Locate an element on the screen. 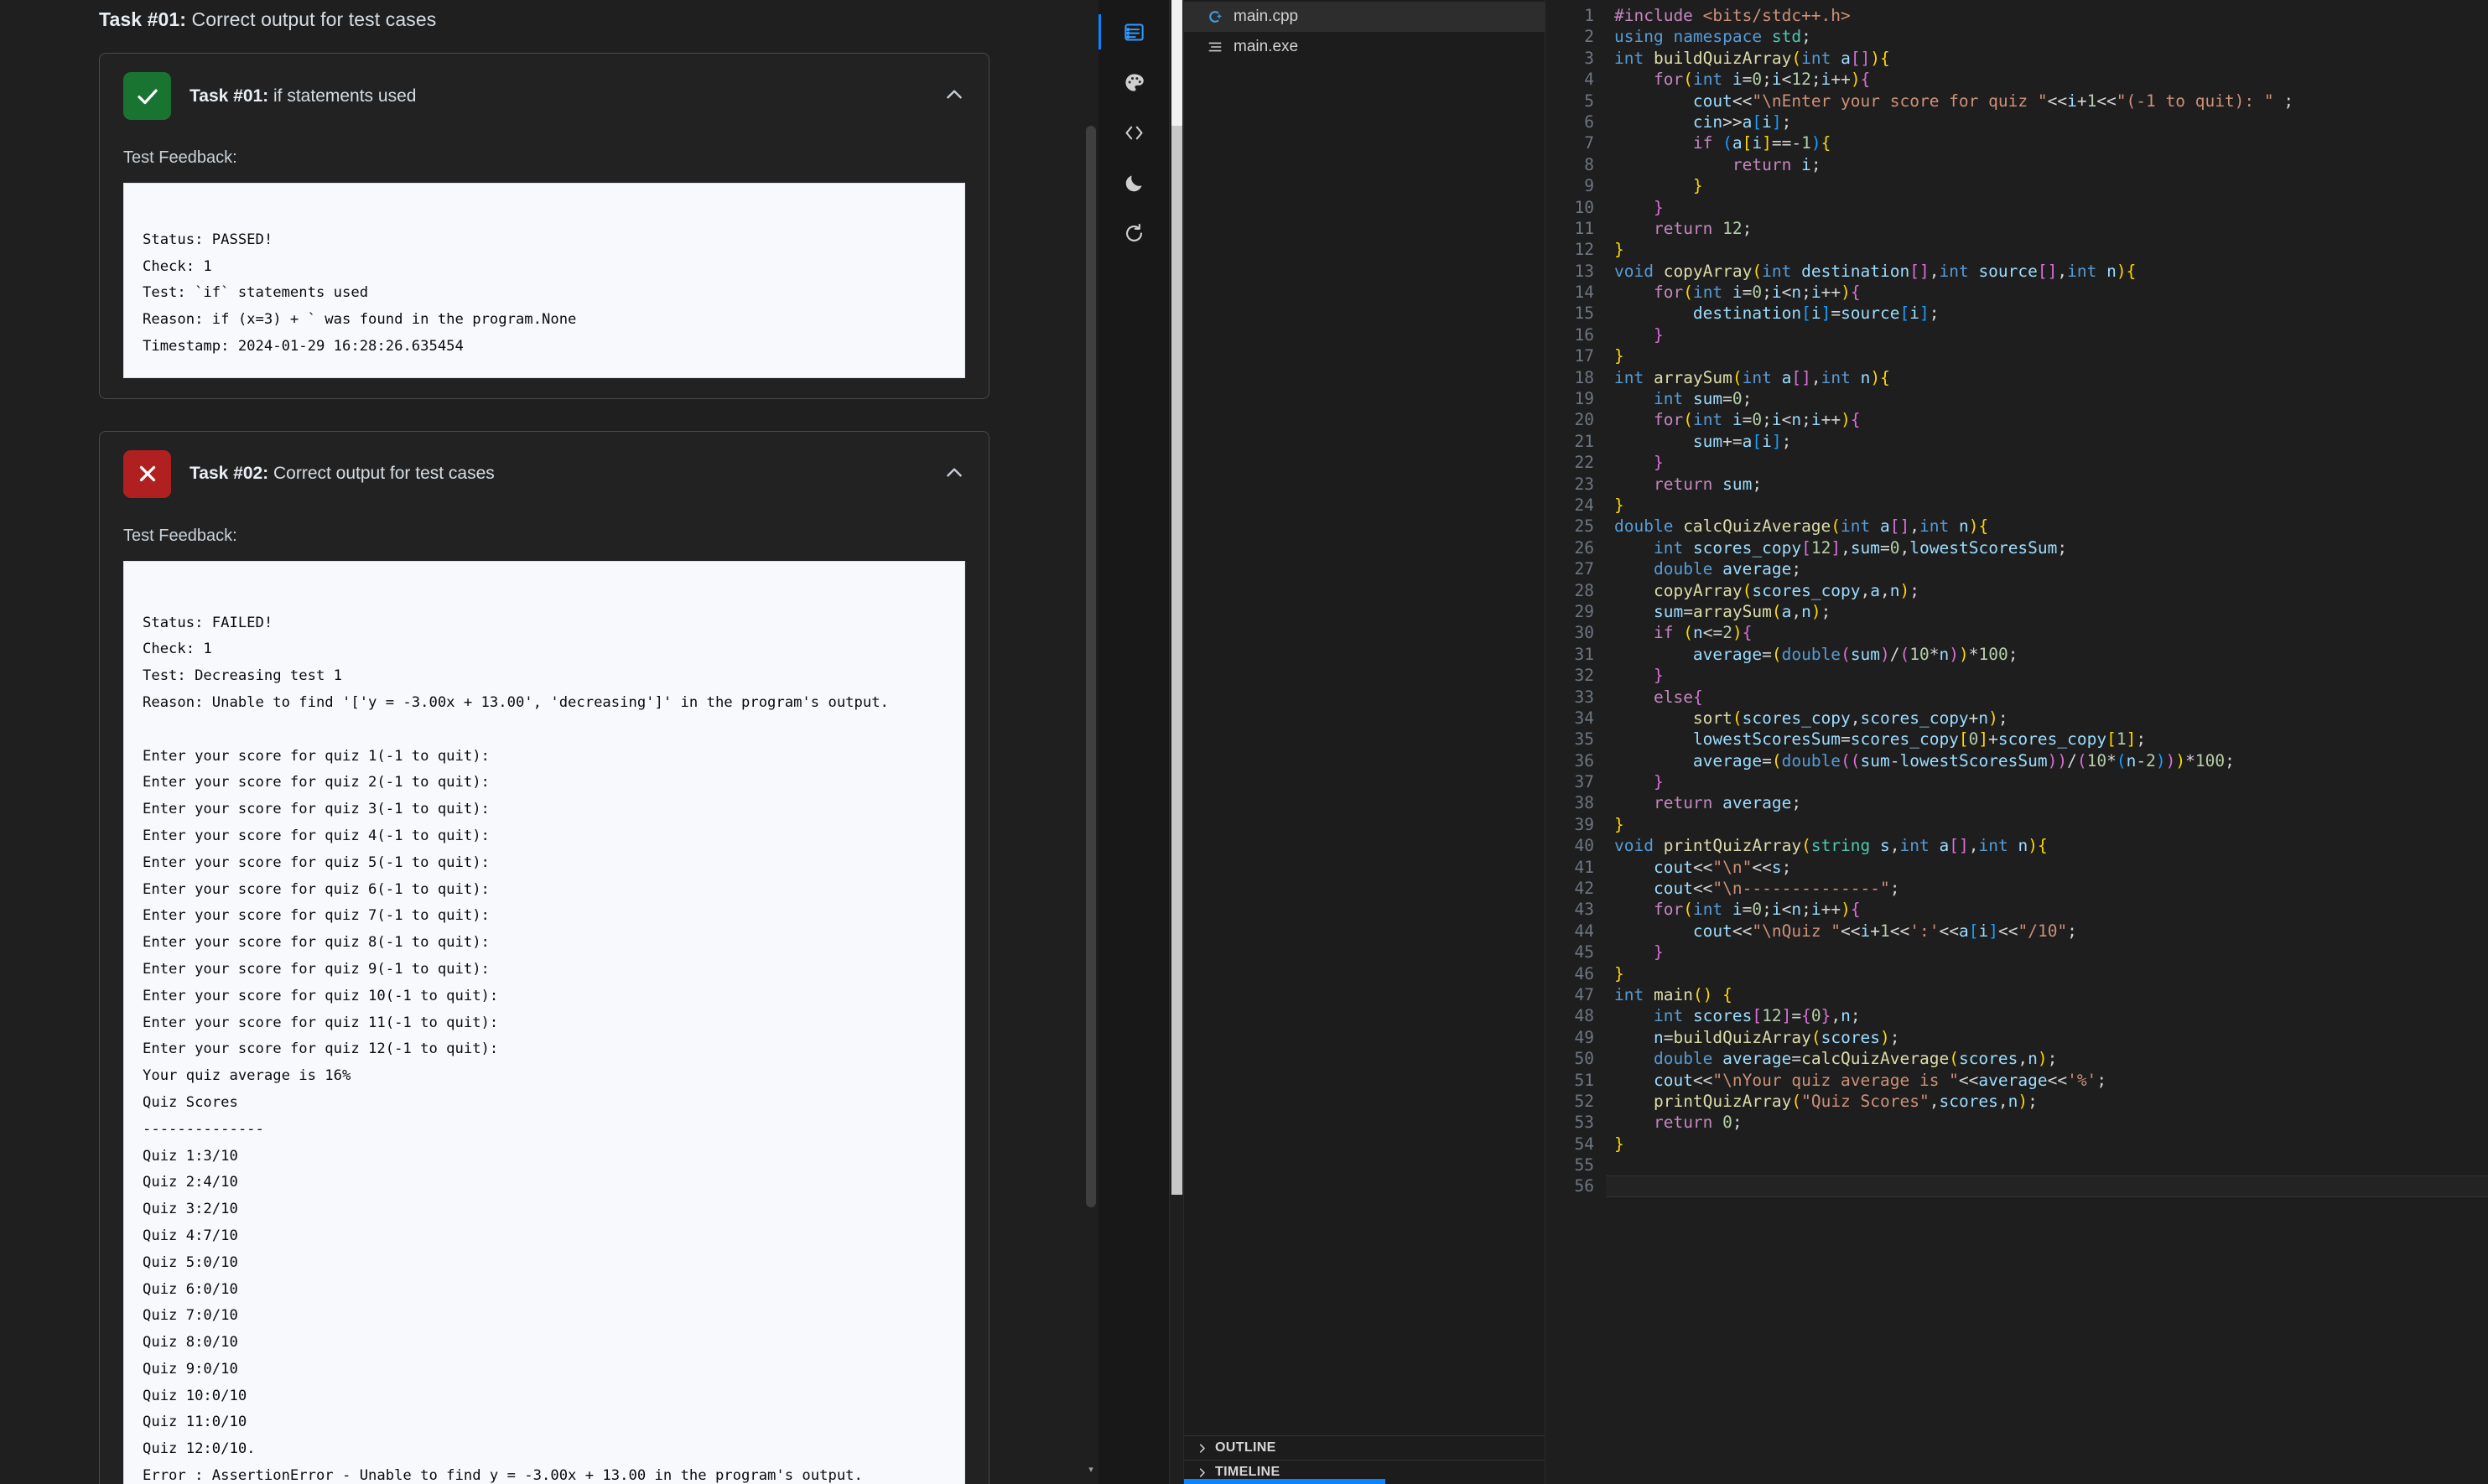 The height and width of the screenshot is (1484, 2488). code-token: = is located at coordinates (1767, 654).